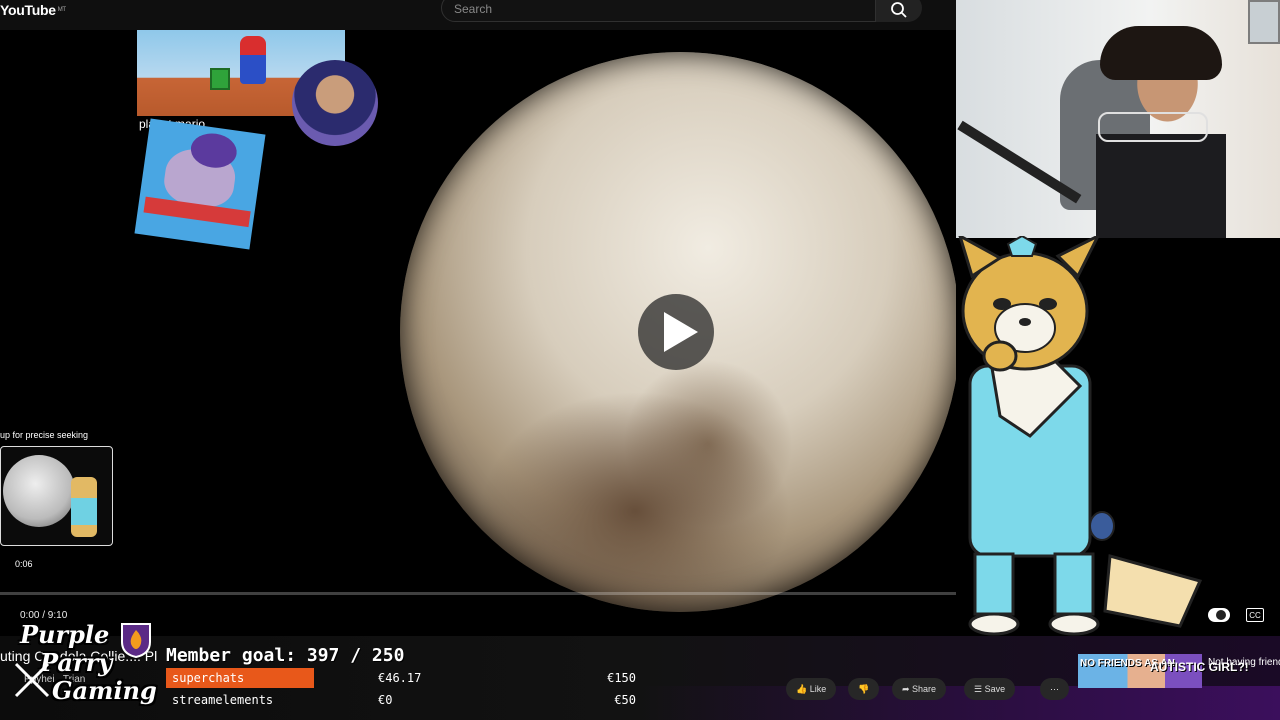  I want to click on goal-current: €0, so click(385, 700).